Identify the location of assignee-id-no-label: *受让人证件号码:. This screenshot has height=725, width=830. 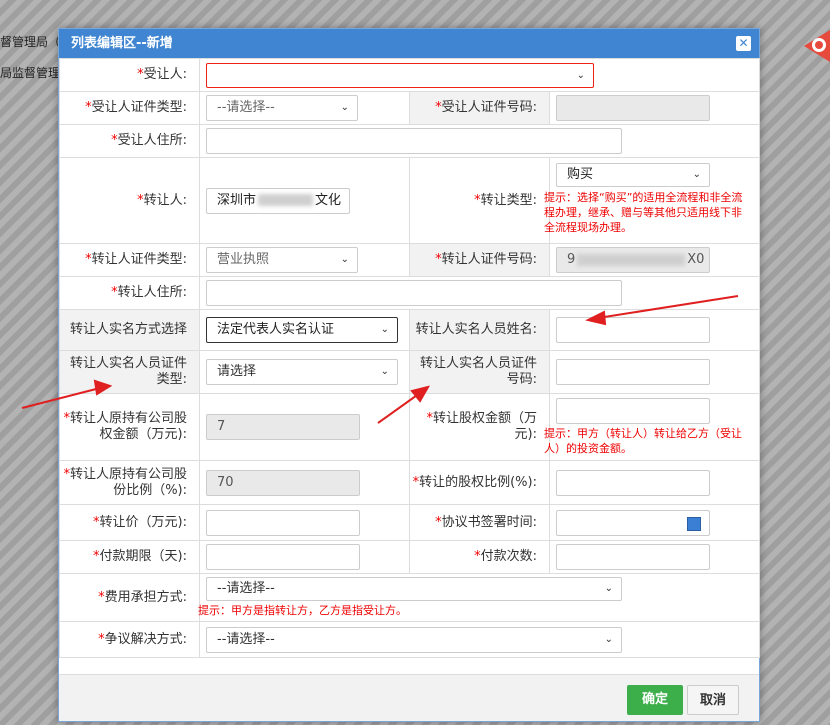
(479, 108).